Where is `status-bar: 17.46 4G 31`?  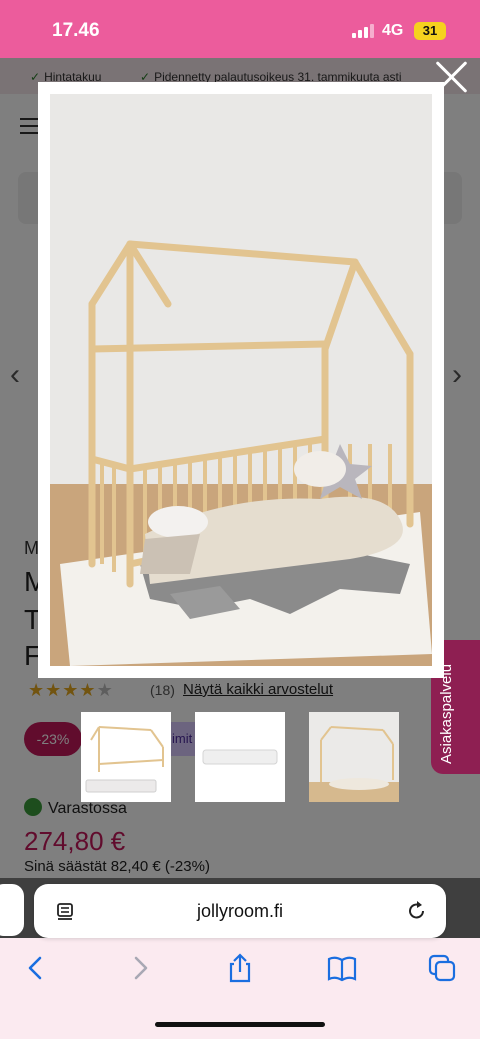 status-bar: 17.46 4G 31 is located at coordinates (240, 29).